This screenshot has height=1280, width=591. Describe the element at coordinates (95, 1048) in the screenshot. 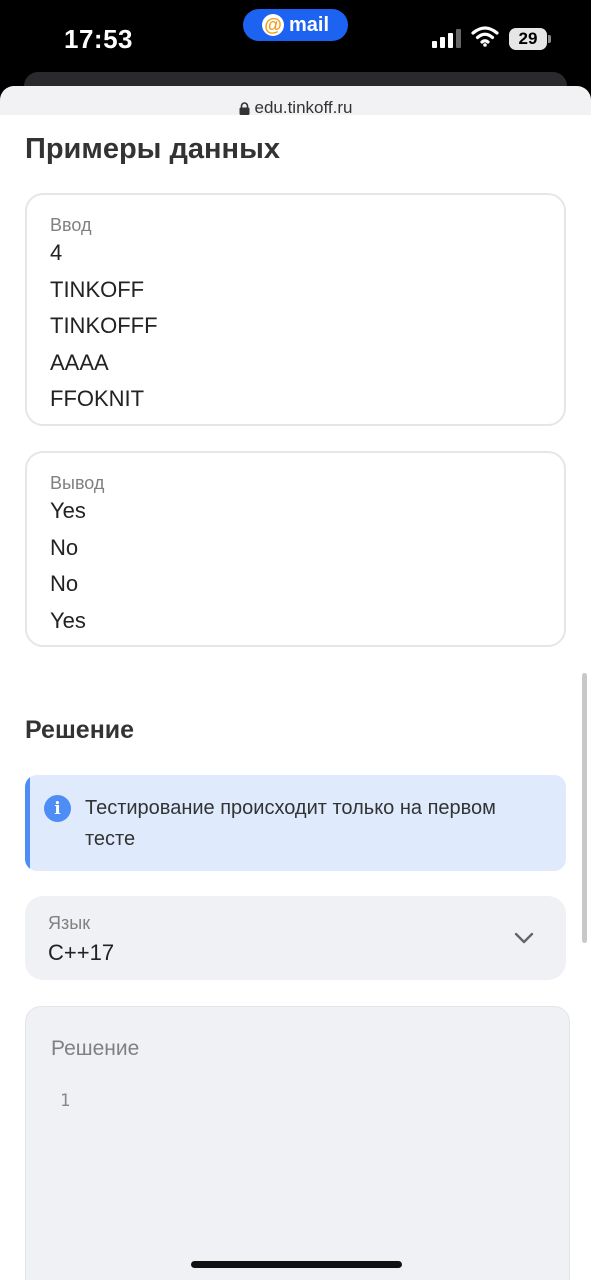

I see `editor-label: Решение` at that location.